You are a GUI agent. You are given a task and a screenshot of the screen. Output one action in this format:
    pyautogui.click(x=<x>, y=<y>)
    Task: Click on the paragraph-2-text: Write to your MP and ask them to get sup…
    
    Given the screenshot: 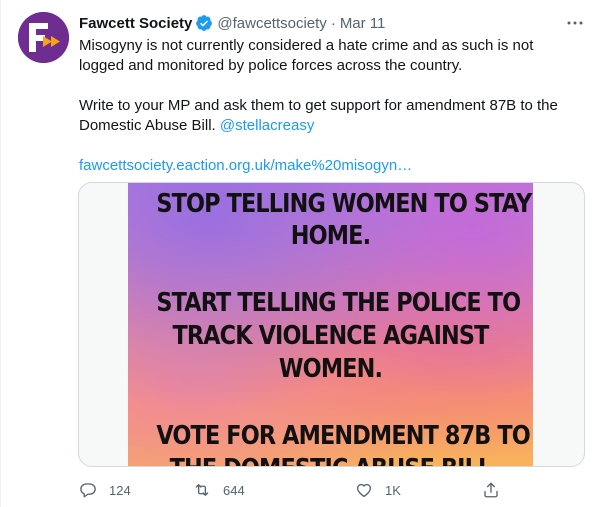 What is the action you would take?
    pyautogui.click(x=318, y=115)
    